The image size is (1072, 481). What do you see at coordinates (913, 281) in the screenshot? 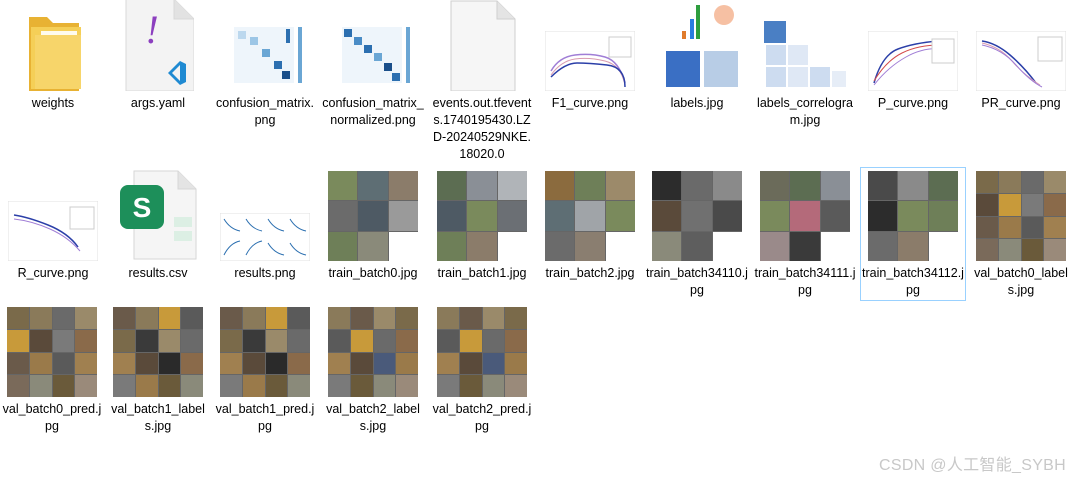
I see `file-name: train_batch34112.jpg` at bounding box center [913, 281].